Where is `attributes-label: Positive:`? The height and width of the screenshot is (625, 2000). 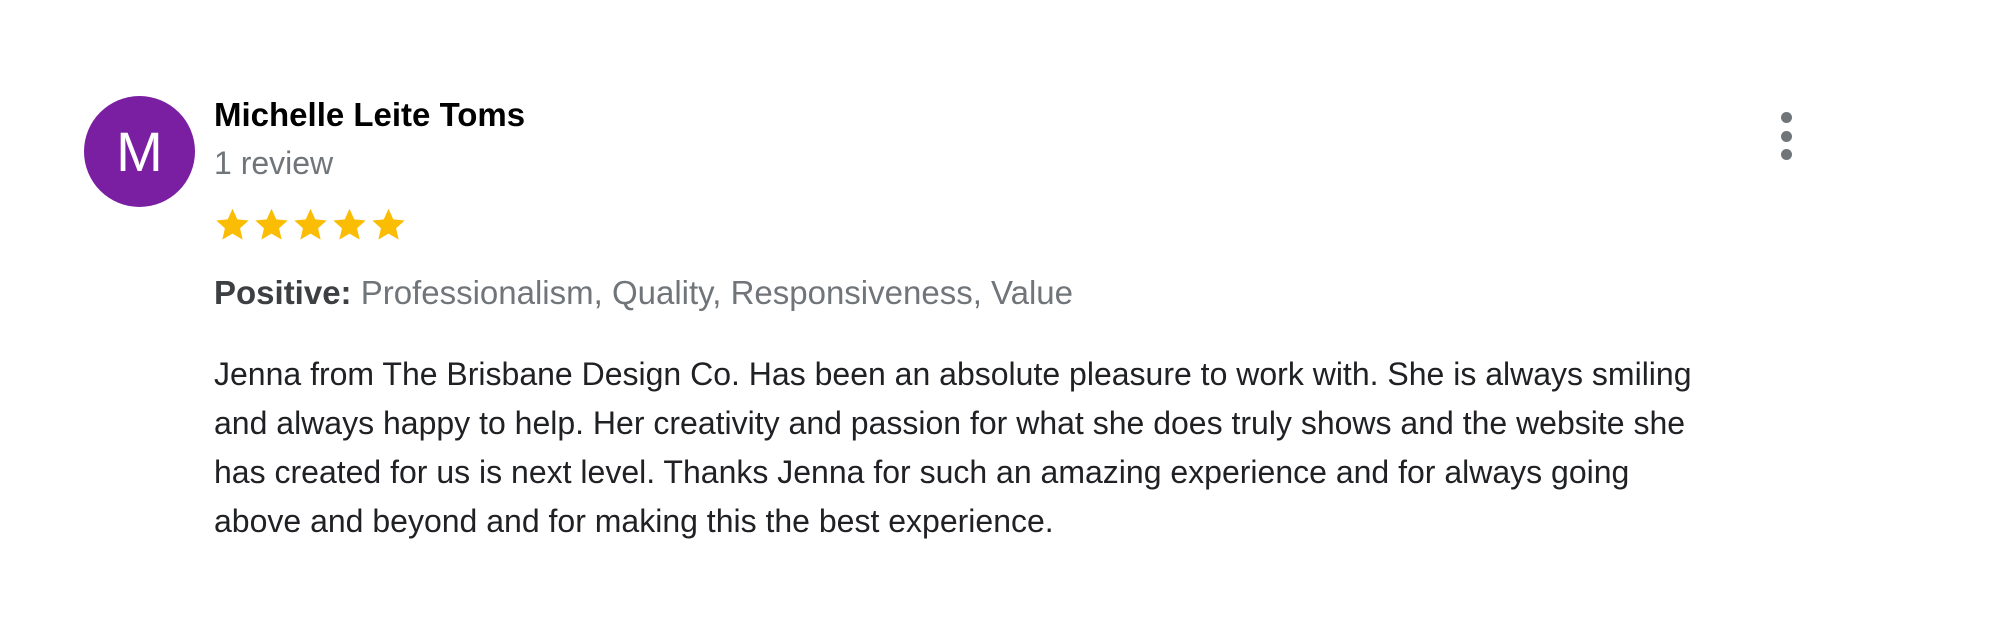
attributes-label: Positive: is located at coordinates (283, 292).